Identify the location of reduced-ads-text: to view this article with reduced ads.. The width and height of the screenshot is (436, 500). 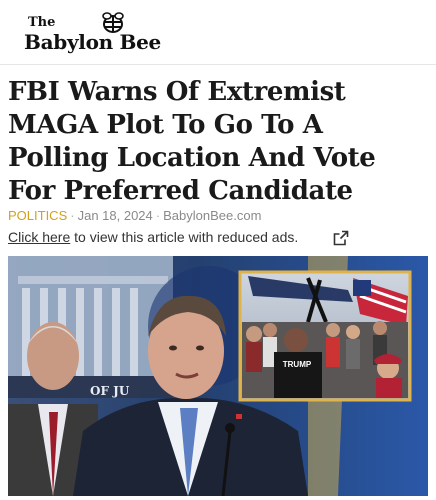
(184, 237).